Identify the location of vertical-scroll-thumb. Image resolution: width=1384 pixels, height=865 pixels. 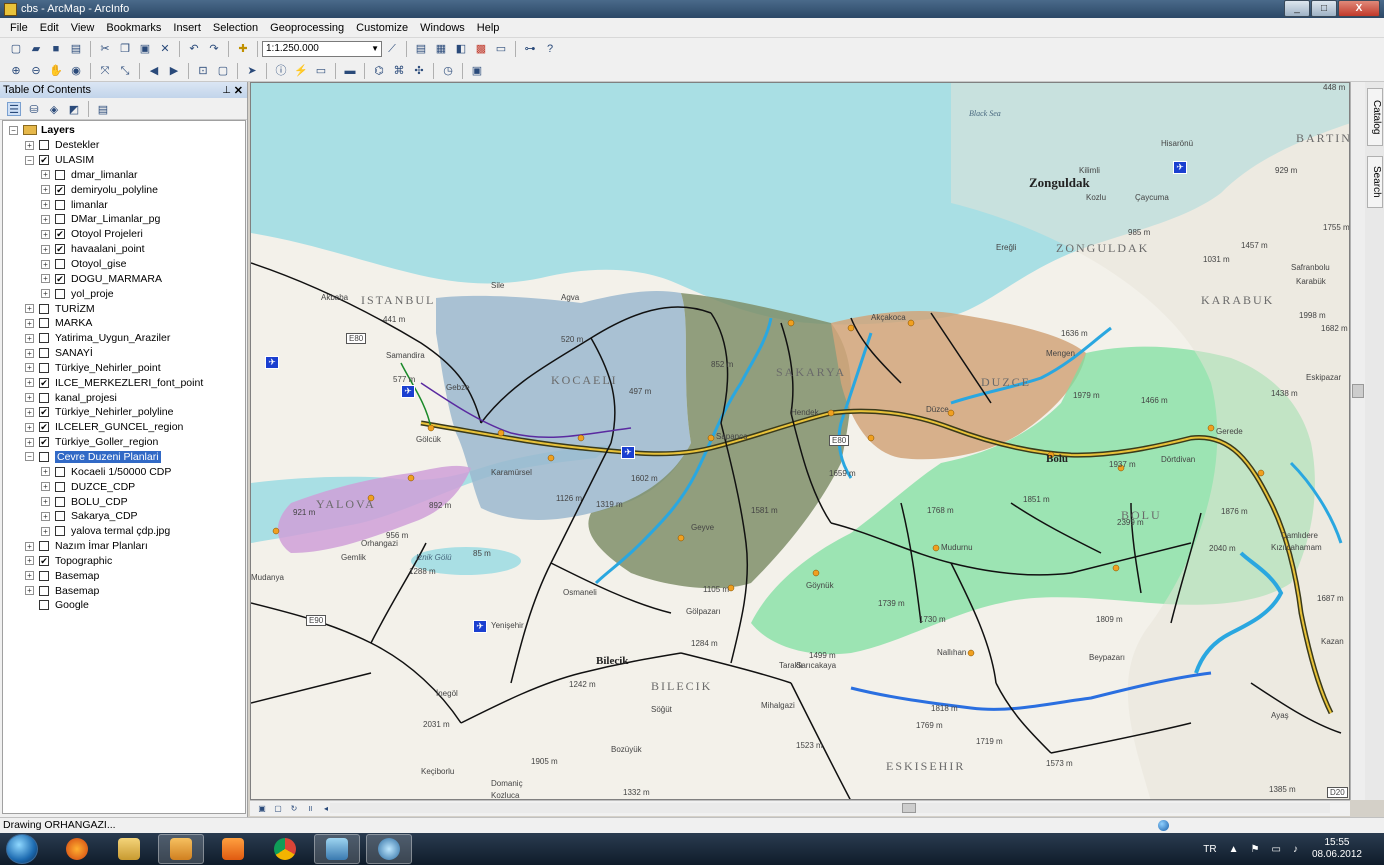
(1358, 391).